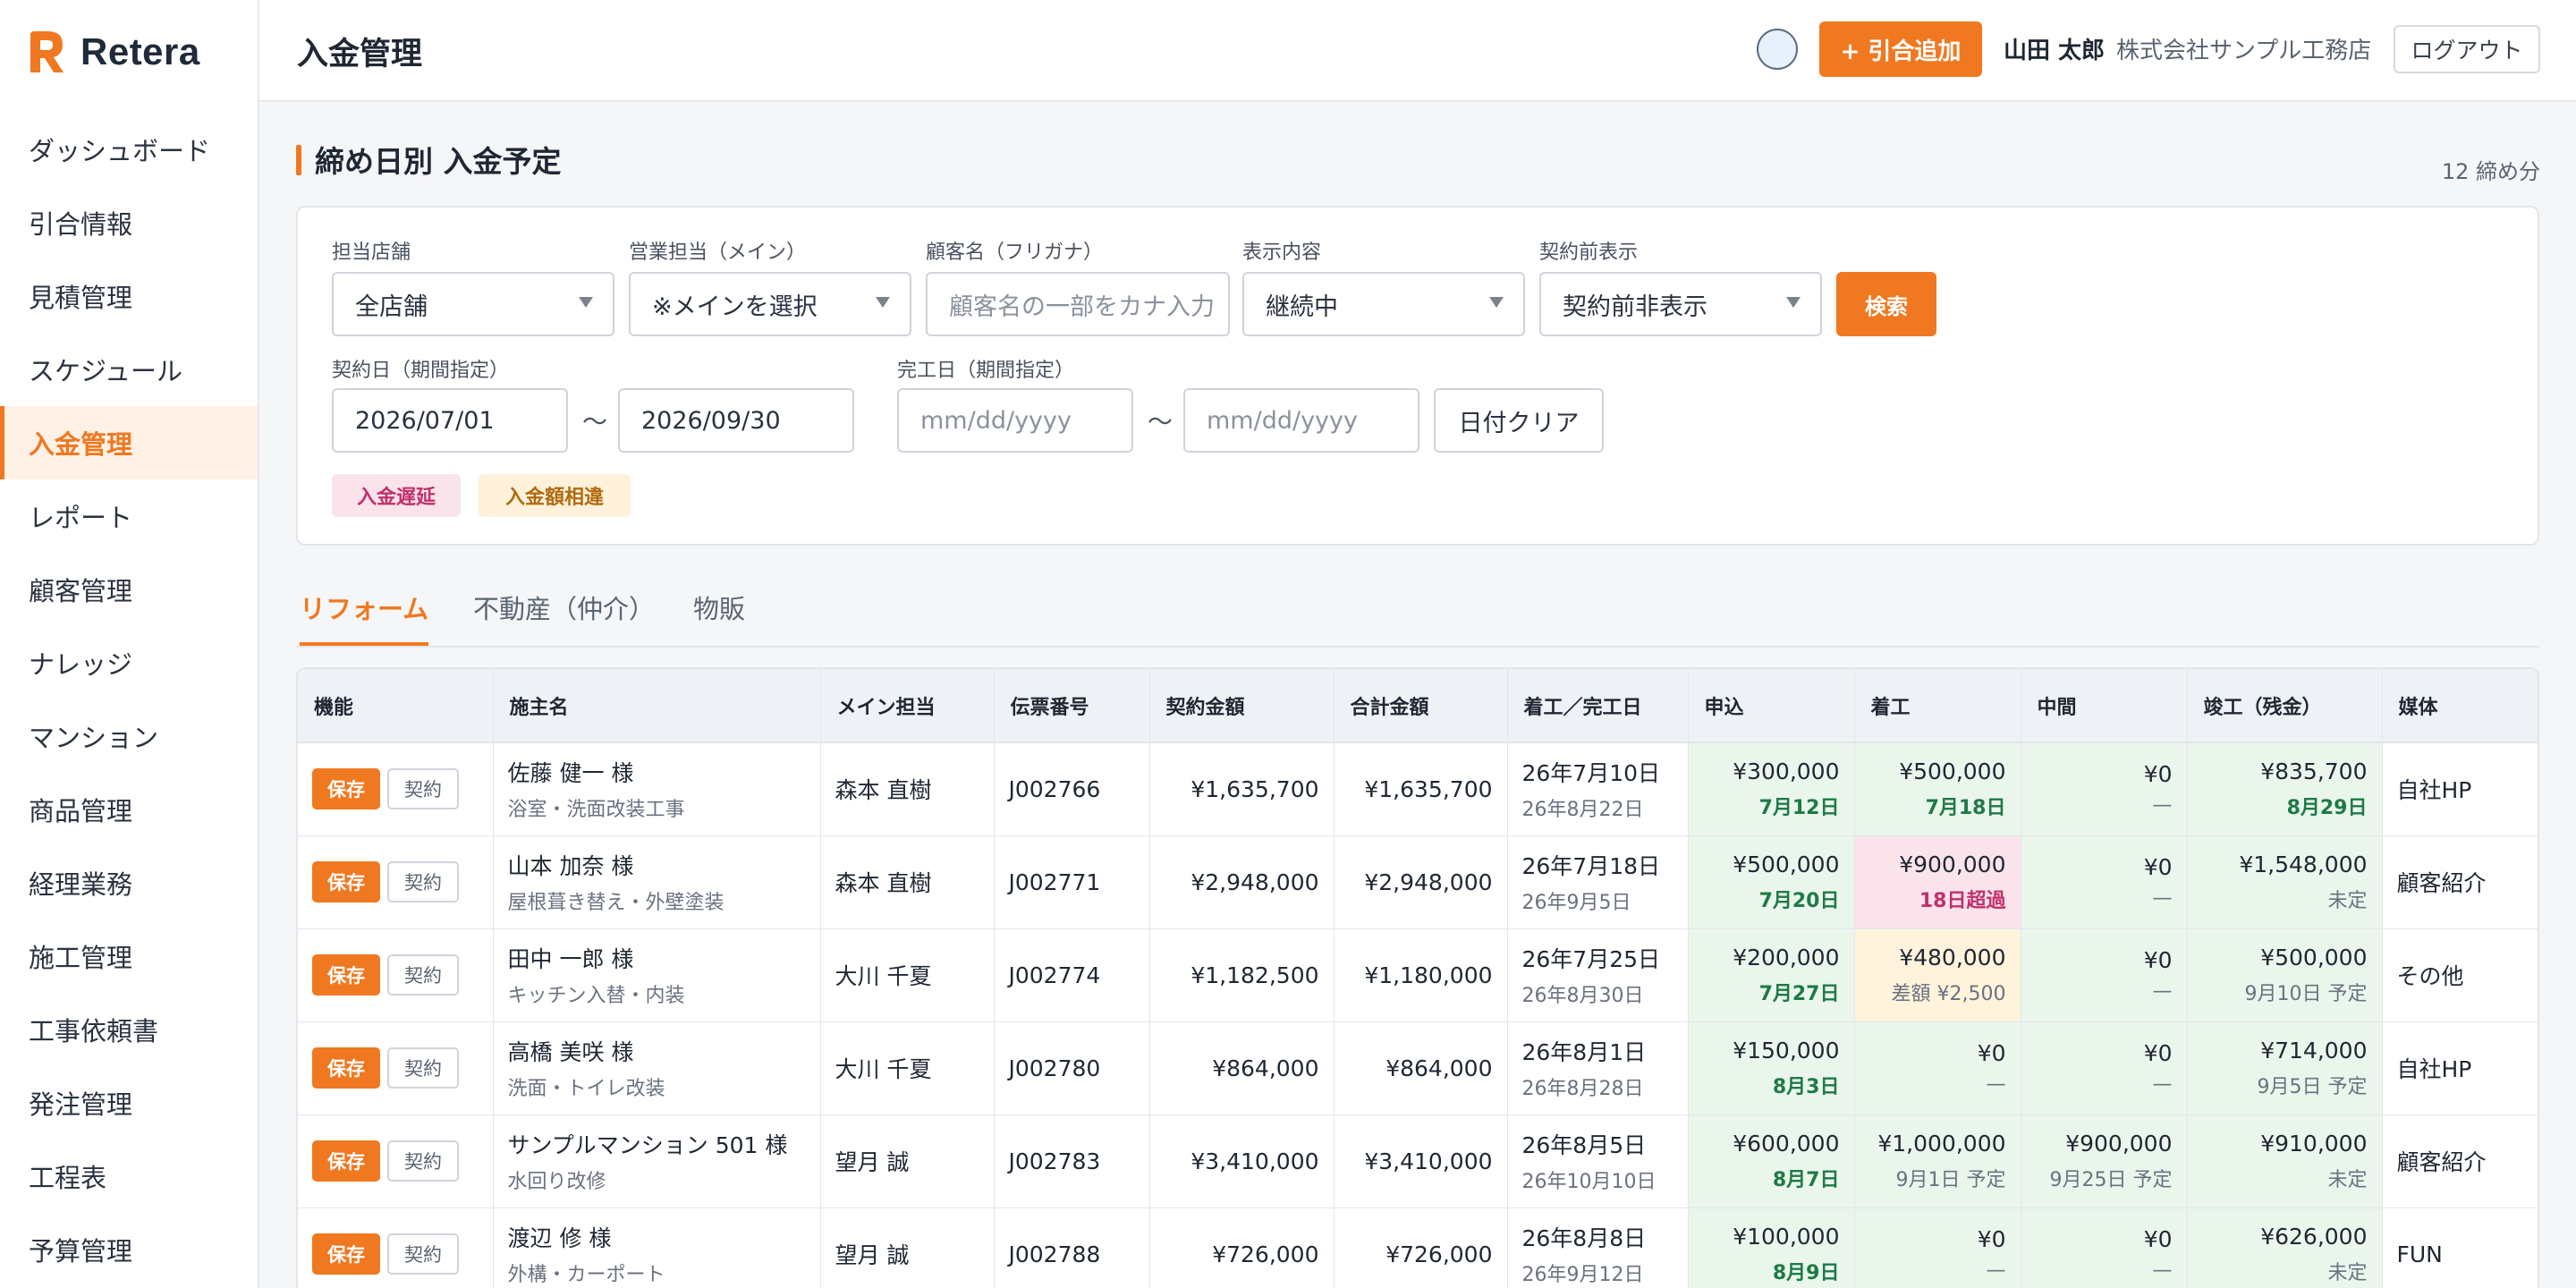  Describe the element at coordinates (657, 882) in the screenshot. I see `owner-cell: 山本 加奈 様屋根葺き替え・外壁塗装` at that location.